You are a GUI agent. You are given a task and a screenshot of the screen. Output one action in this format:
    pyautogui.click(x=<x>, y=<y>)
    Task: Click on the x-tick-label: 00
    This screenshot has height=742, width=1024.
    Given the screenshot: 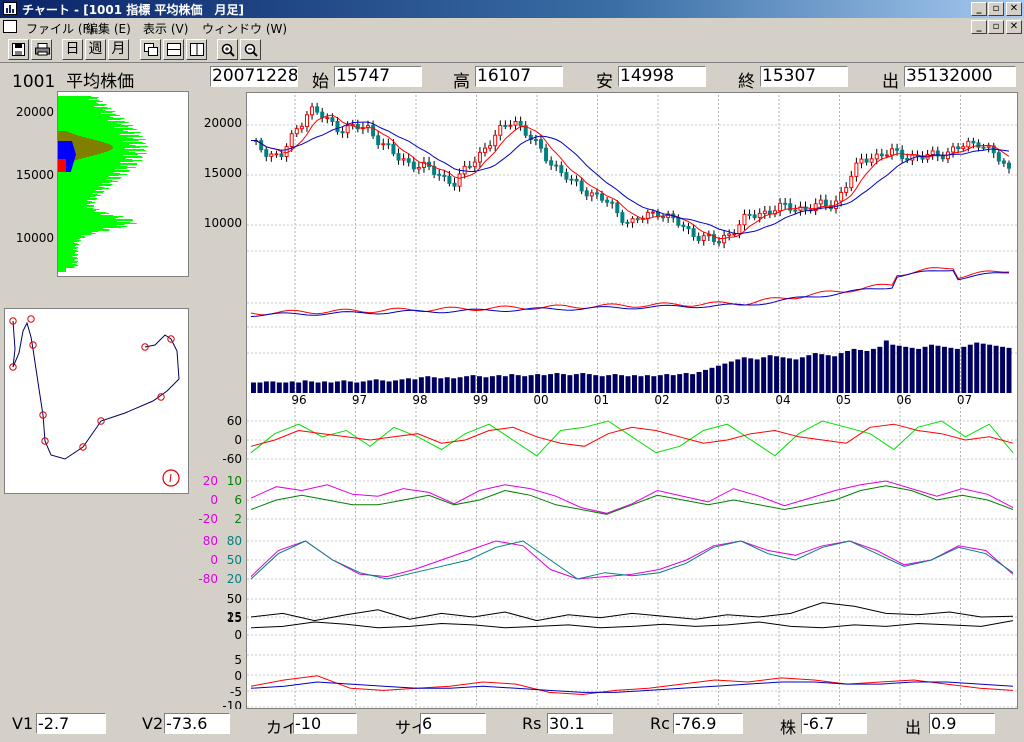 What is the action you would take?
    pyautogui.click(x=540, y=400)
    